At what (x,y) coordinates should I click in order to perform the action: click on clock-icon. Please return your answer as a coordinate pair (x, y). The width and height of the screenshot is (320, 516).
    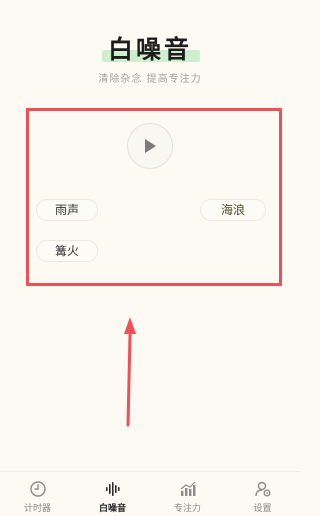
    Looking at the image, I should click on (37, 489).